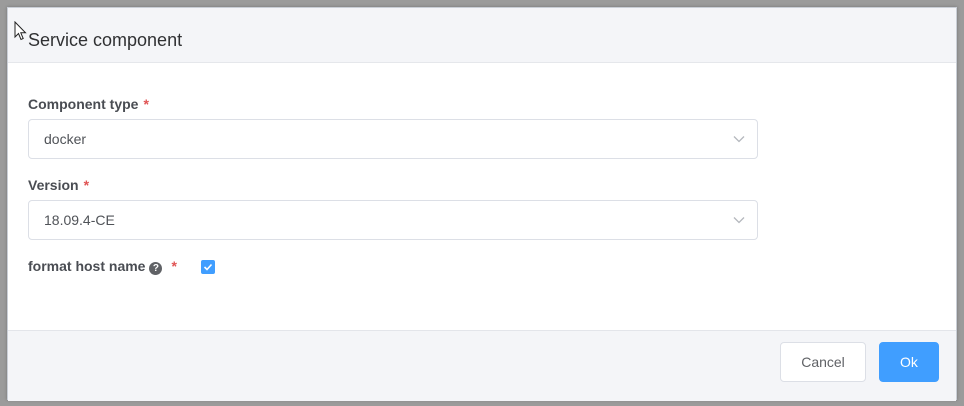 The height and width of the screenshot is (406, 964). I want to click on format-host-name-label-text: format host name, so click(87, 266).